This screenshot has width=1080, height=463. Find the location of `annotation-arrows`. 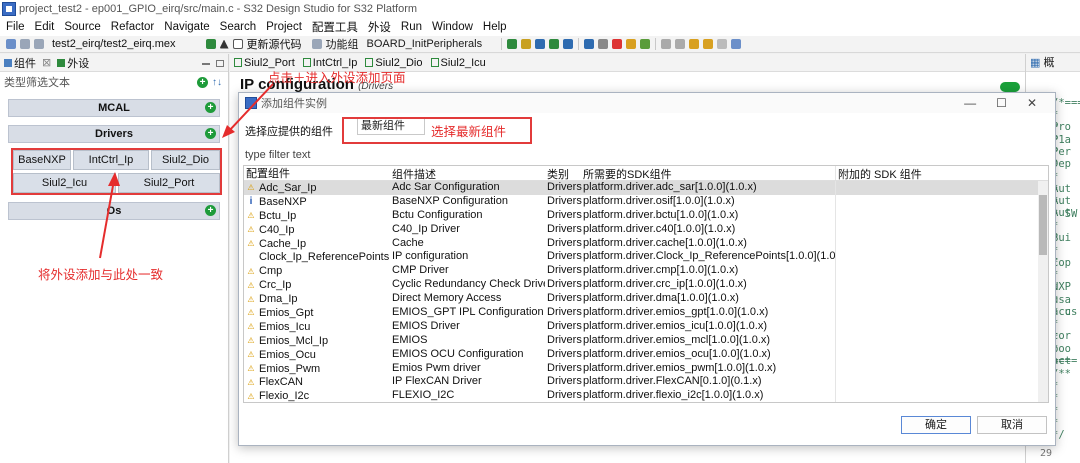

annotation-arrows is located at coordinates (186, 171).